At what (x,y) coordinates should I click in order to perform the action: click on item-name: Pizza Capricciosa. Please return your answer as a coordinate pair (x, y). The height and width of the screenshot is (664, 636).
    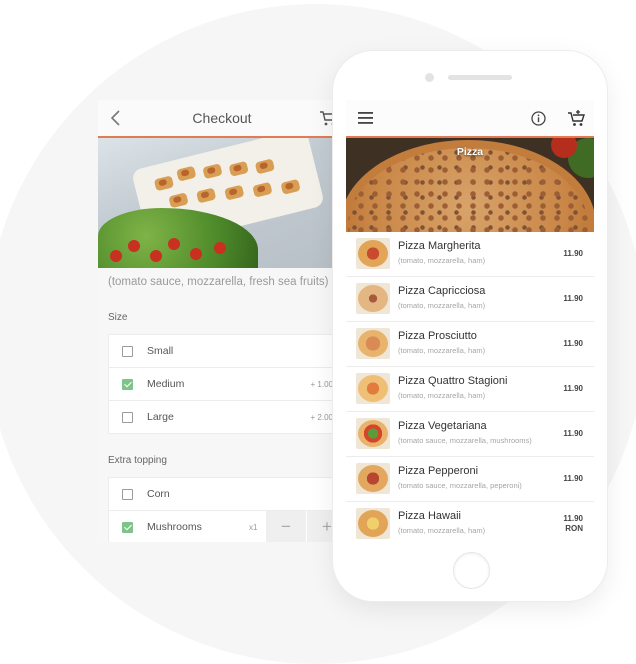
    Looking at the image, I should click on (442, 291).